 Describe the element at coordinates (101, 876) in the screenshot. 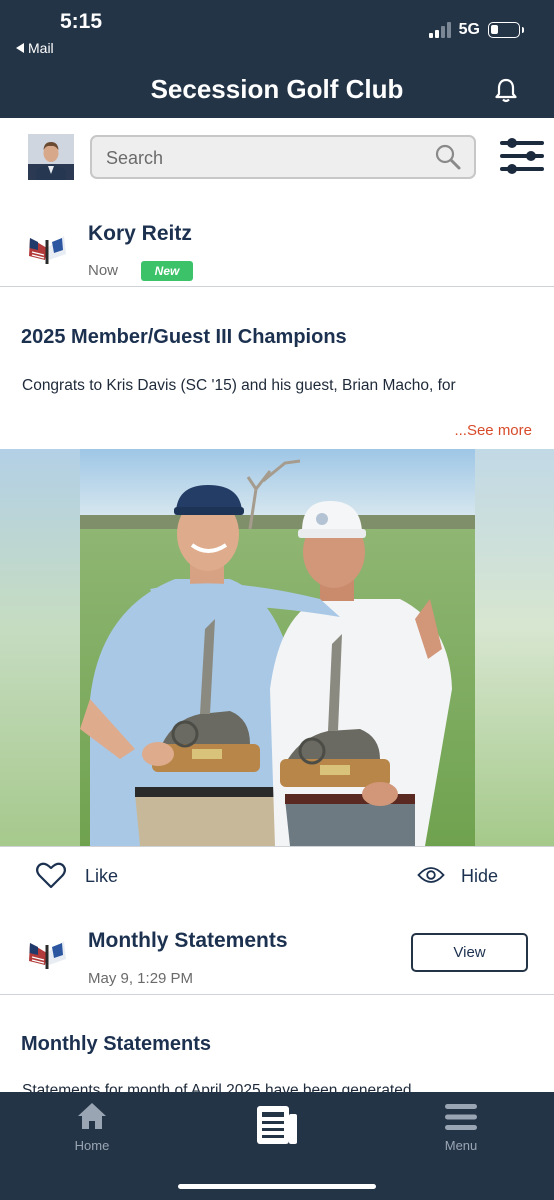

I see `like-button: Like` at that location.